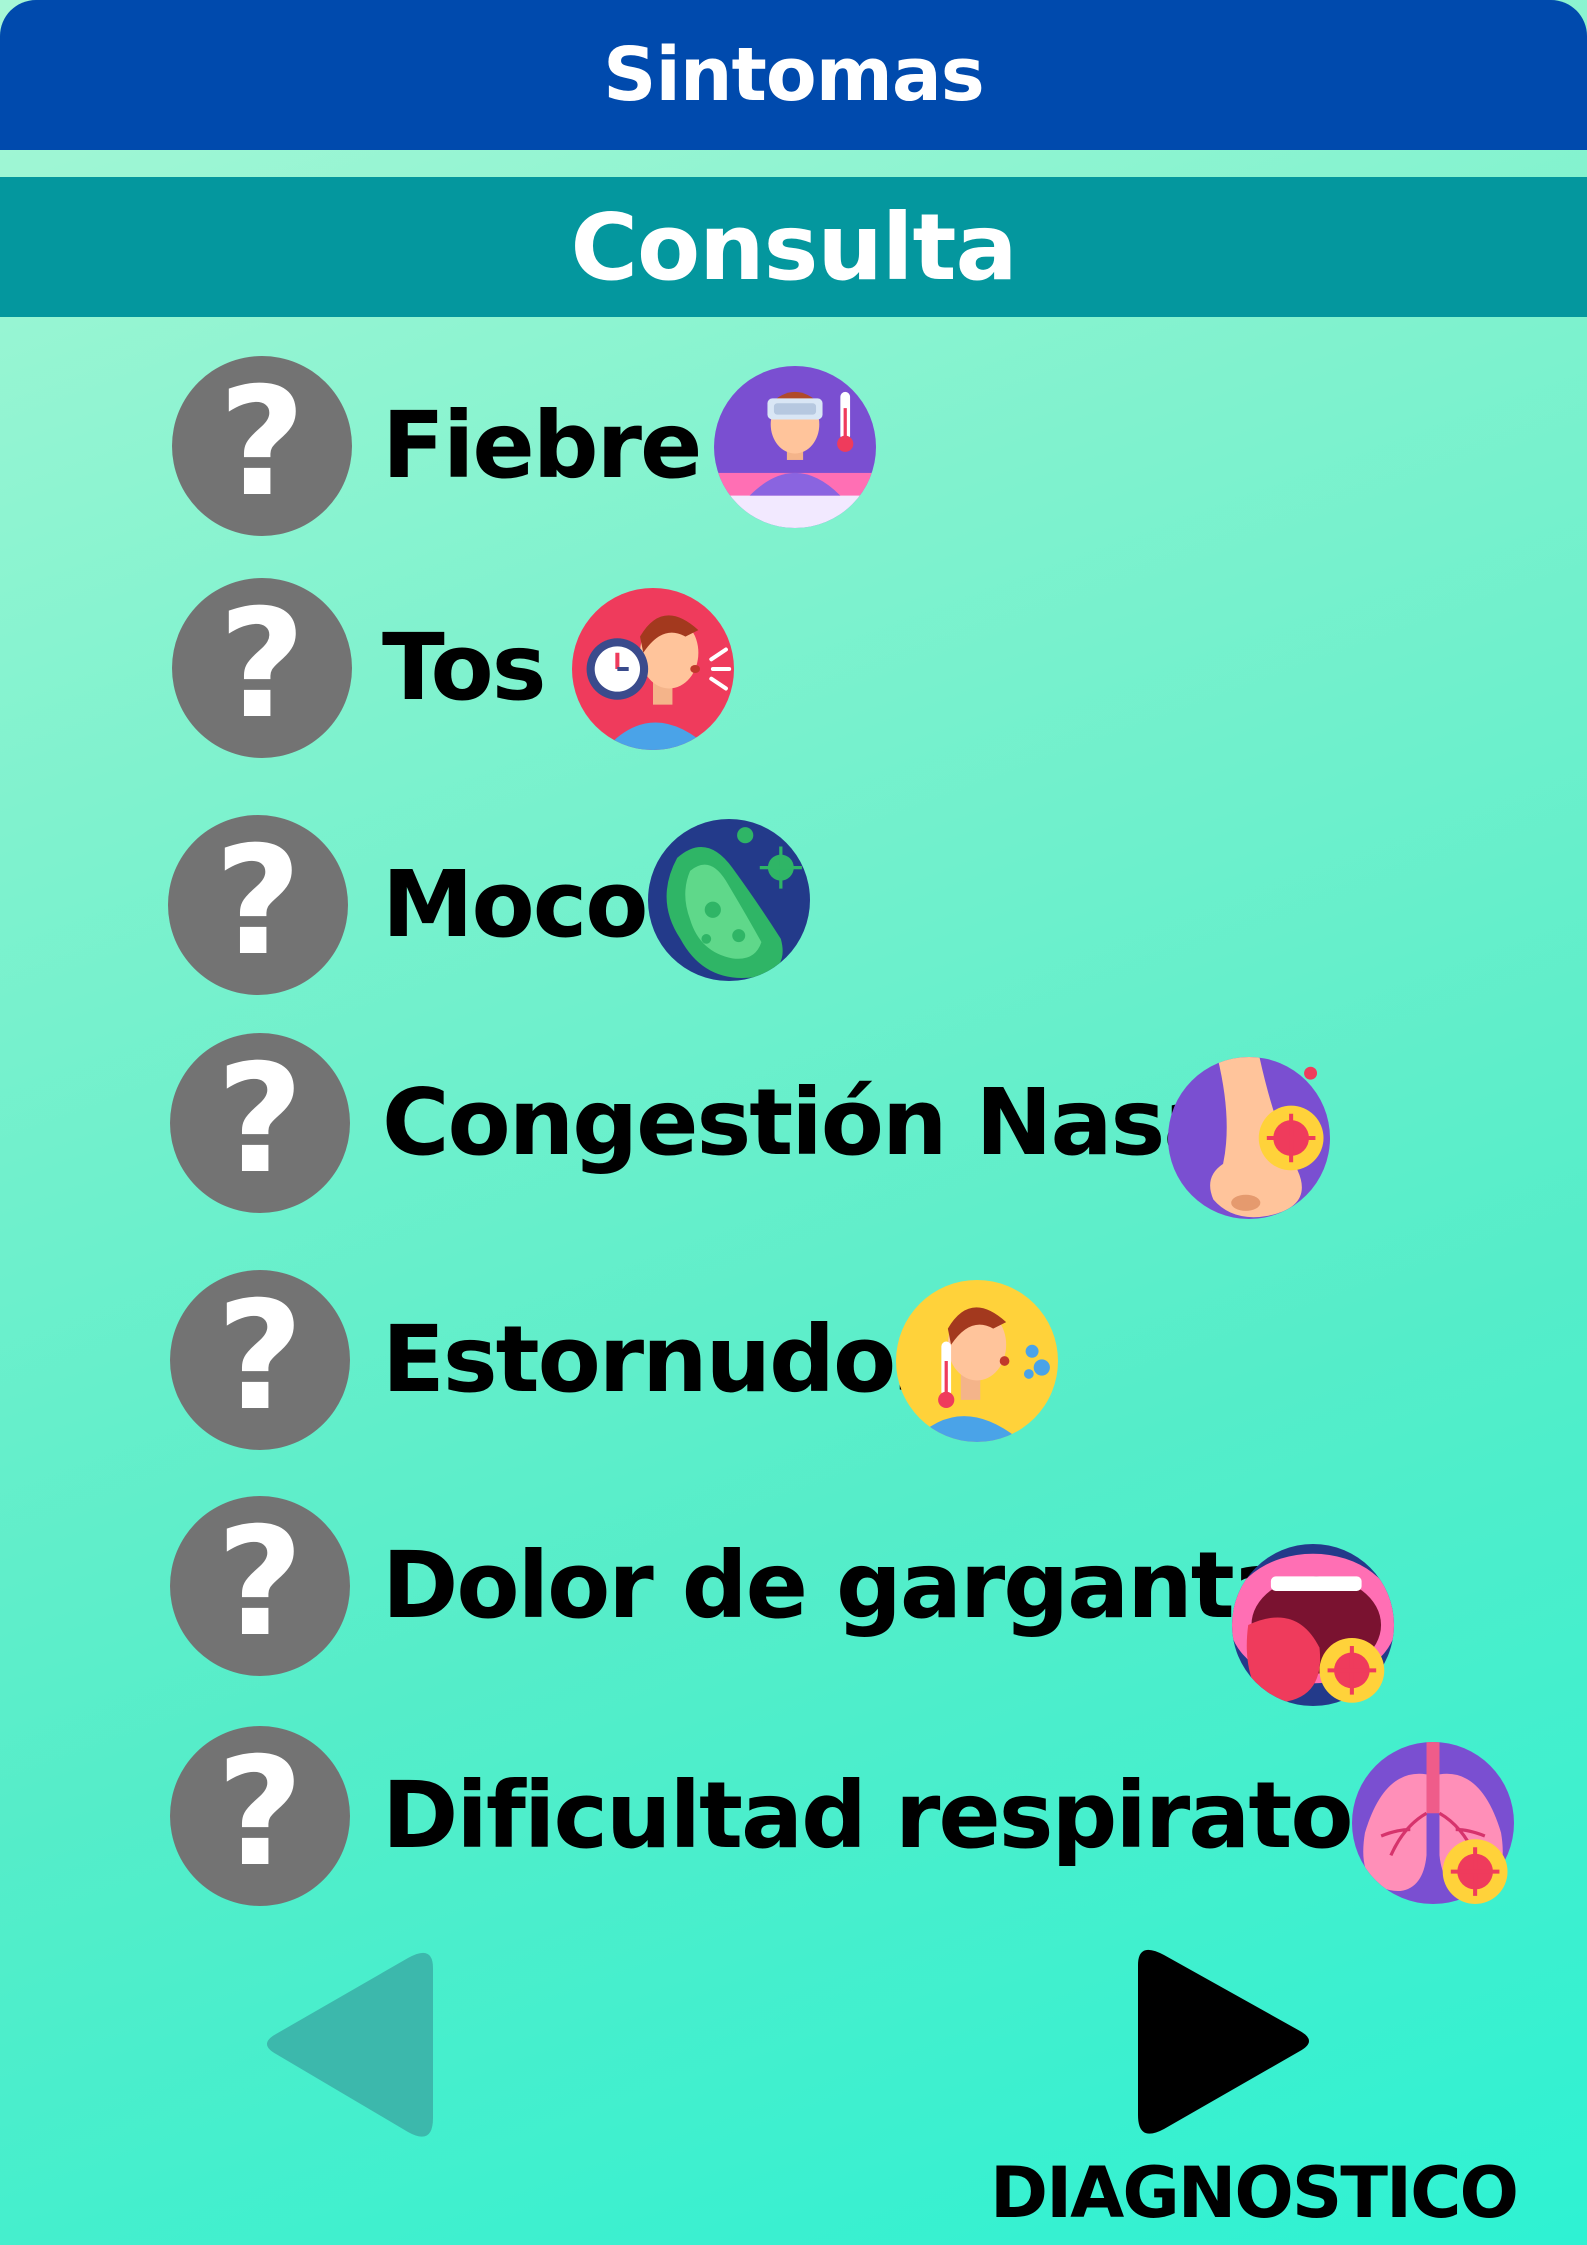 The height and width of the screenshot is (2245, 1587). Describe the element at coordinates (358, 2048) in the screenshot. I see `back-button` at that location.